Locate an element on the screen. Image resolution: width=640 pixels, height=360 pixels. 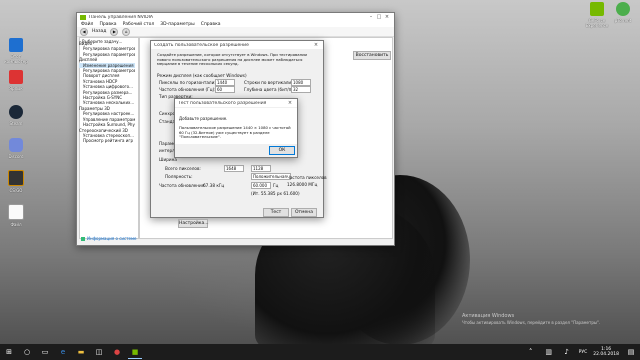
back-label: Назад is located at coordinates (99, 31).